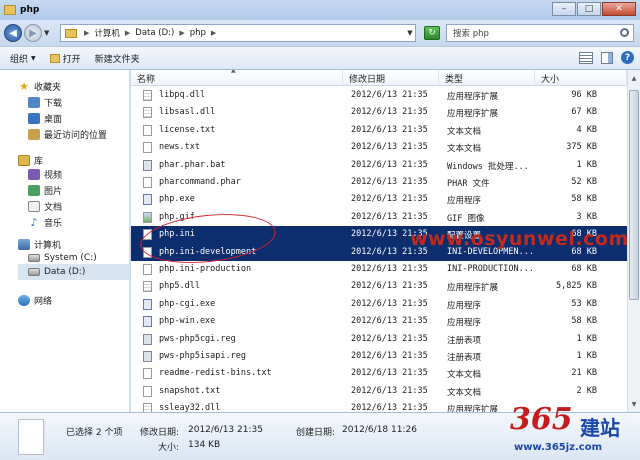 The height and width of the screenshot is (460, 640). Describe the element at coordinates (198, 33) in the screenshot. I see `breadcrumb-php: php` at that location.